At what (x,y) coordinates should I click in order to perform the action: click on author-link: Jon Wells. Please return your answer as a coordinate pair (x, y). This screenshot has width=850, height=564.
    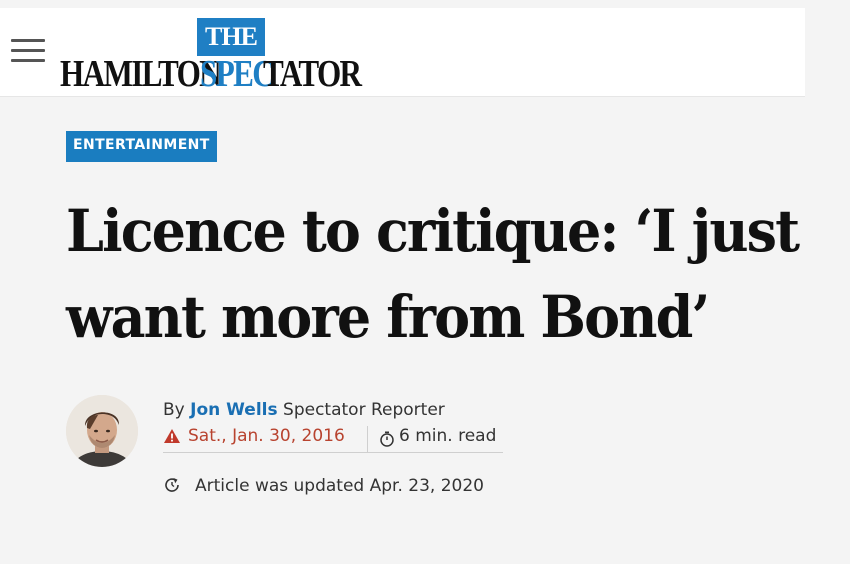
    Looking at the image, I should click on (233, 410).